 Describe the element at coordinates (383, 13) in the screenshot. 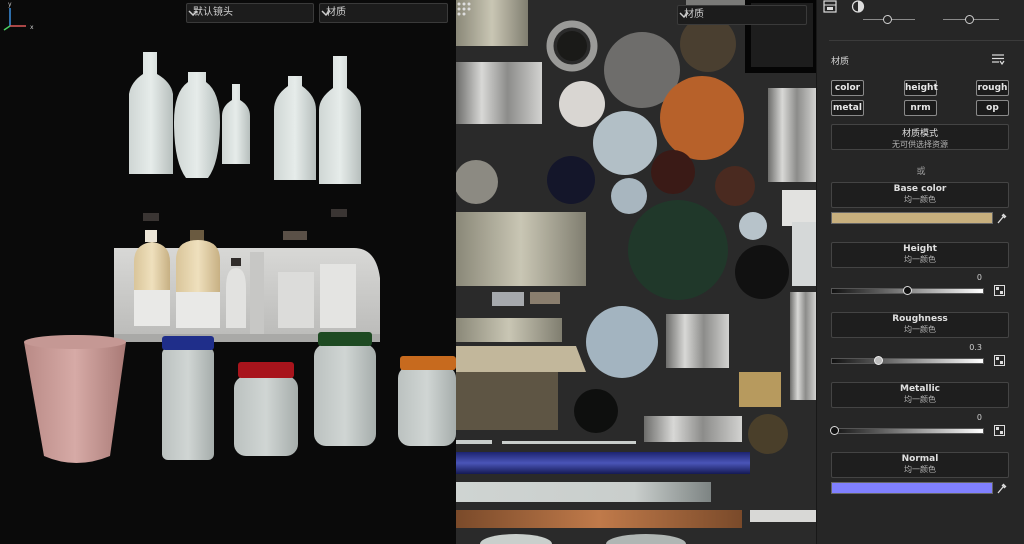

I see `viewport-material-dropdown: 材质` at that location.